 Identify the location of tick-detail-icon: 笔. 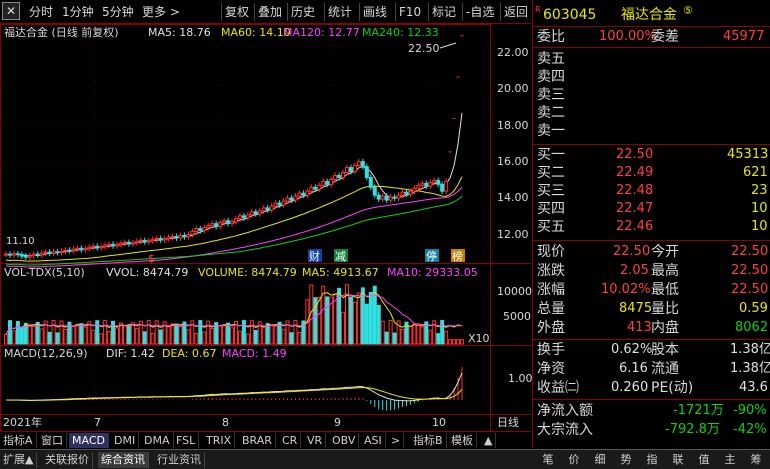
(548, 460).